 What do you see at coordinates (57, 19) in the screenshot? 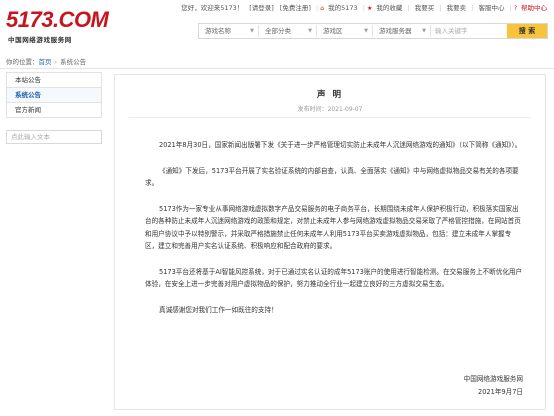
I see `logo-brand: 5173.COM` at bounding box center [57, 19].